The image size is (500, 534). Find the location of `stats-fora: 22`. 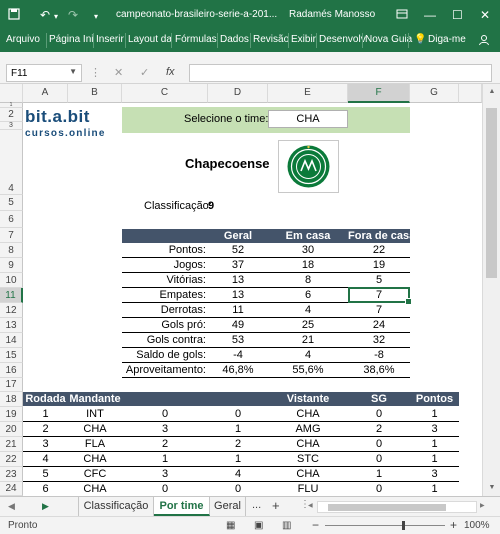

stats-fora: 22 is located at coordinates (379, 250).